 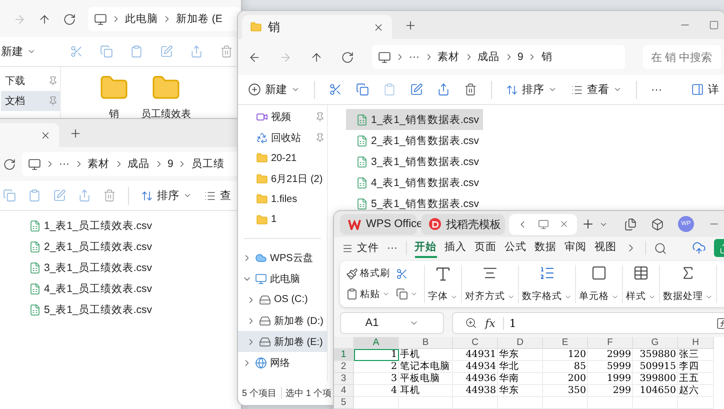 What do you see at coordinates (207, 164) in the screenshot?
I see `breadcrumb: 员工绩` at bounding box center [207, 164].